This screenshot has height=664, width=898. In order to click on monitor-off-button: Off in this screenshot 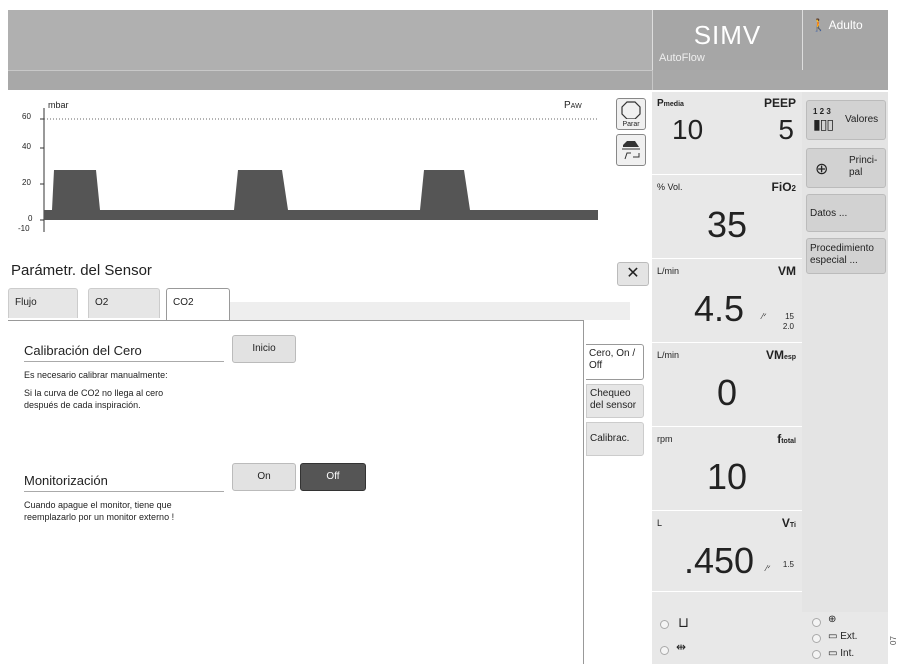, I will do `click(333, 477)`.